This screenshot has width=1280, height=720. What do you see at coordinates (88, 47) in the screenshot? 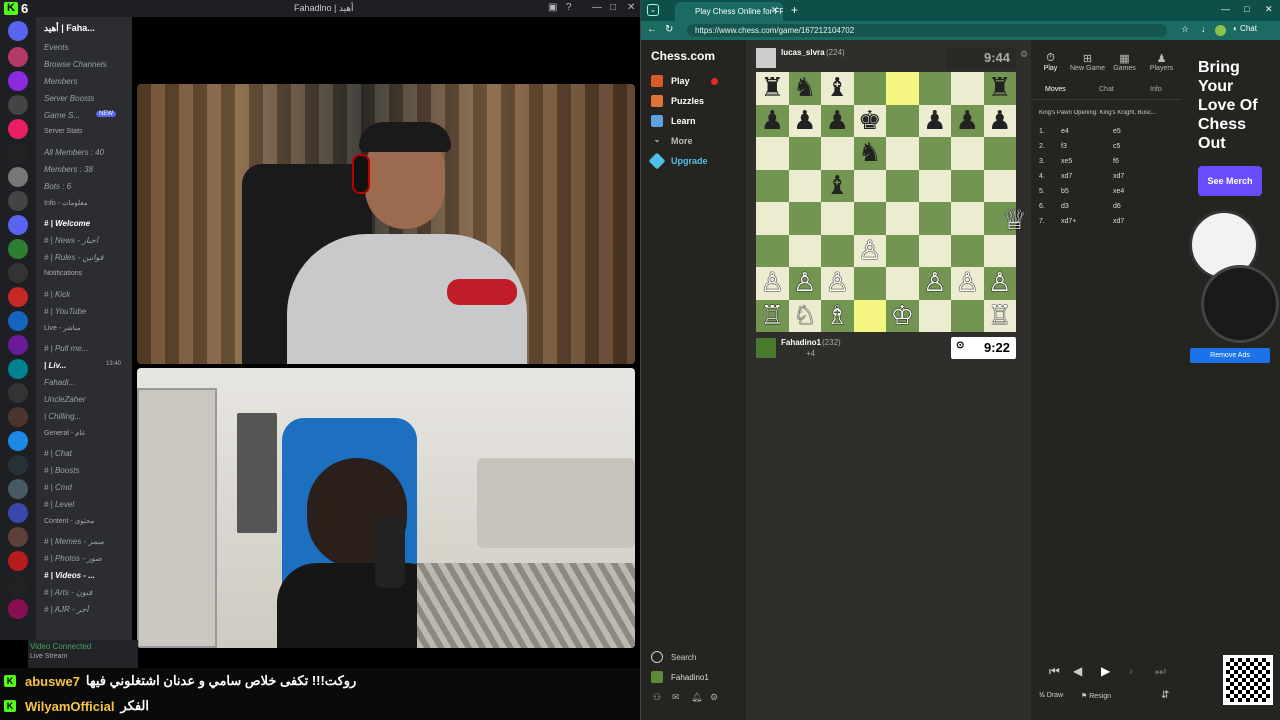
I see `channel-item: Events` at bounding box center [88, 47].